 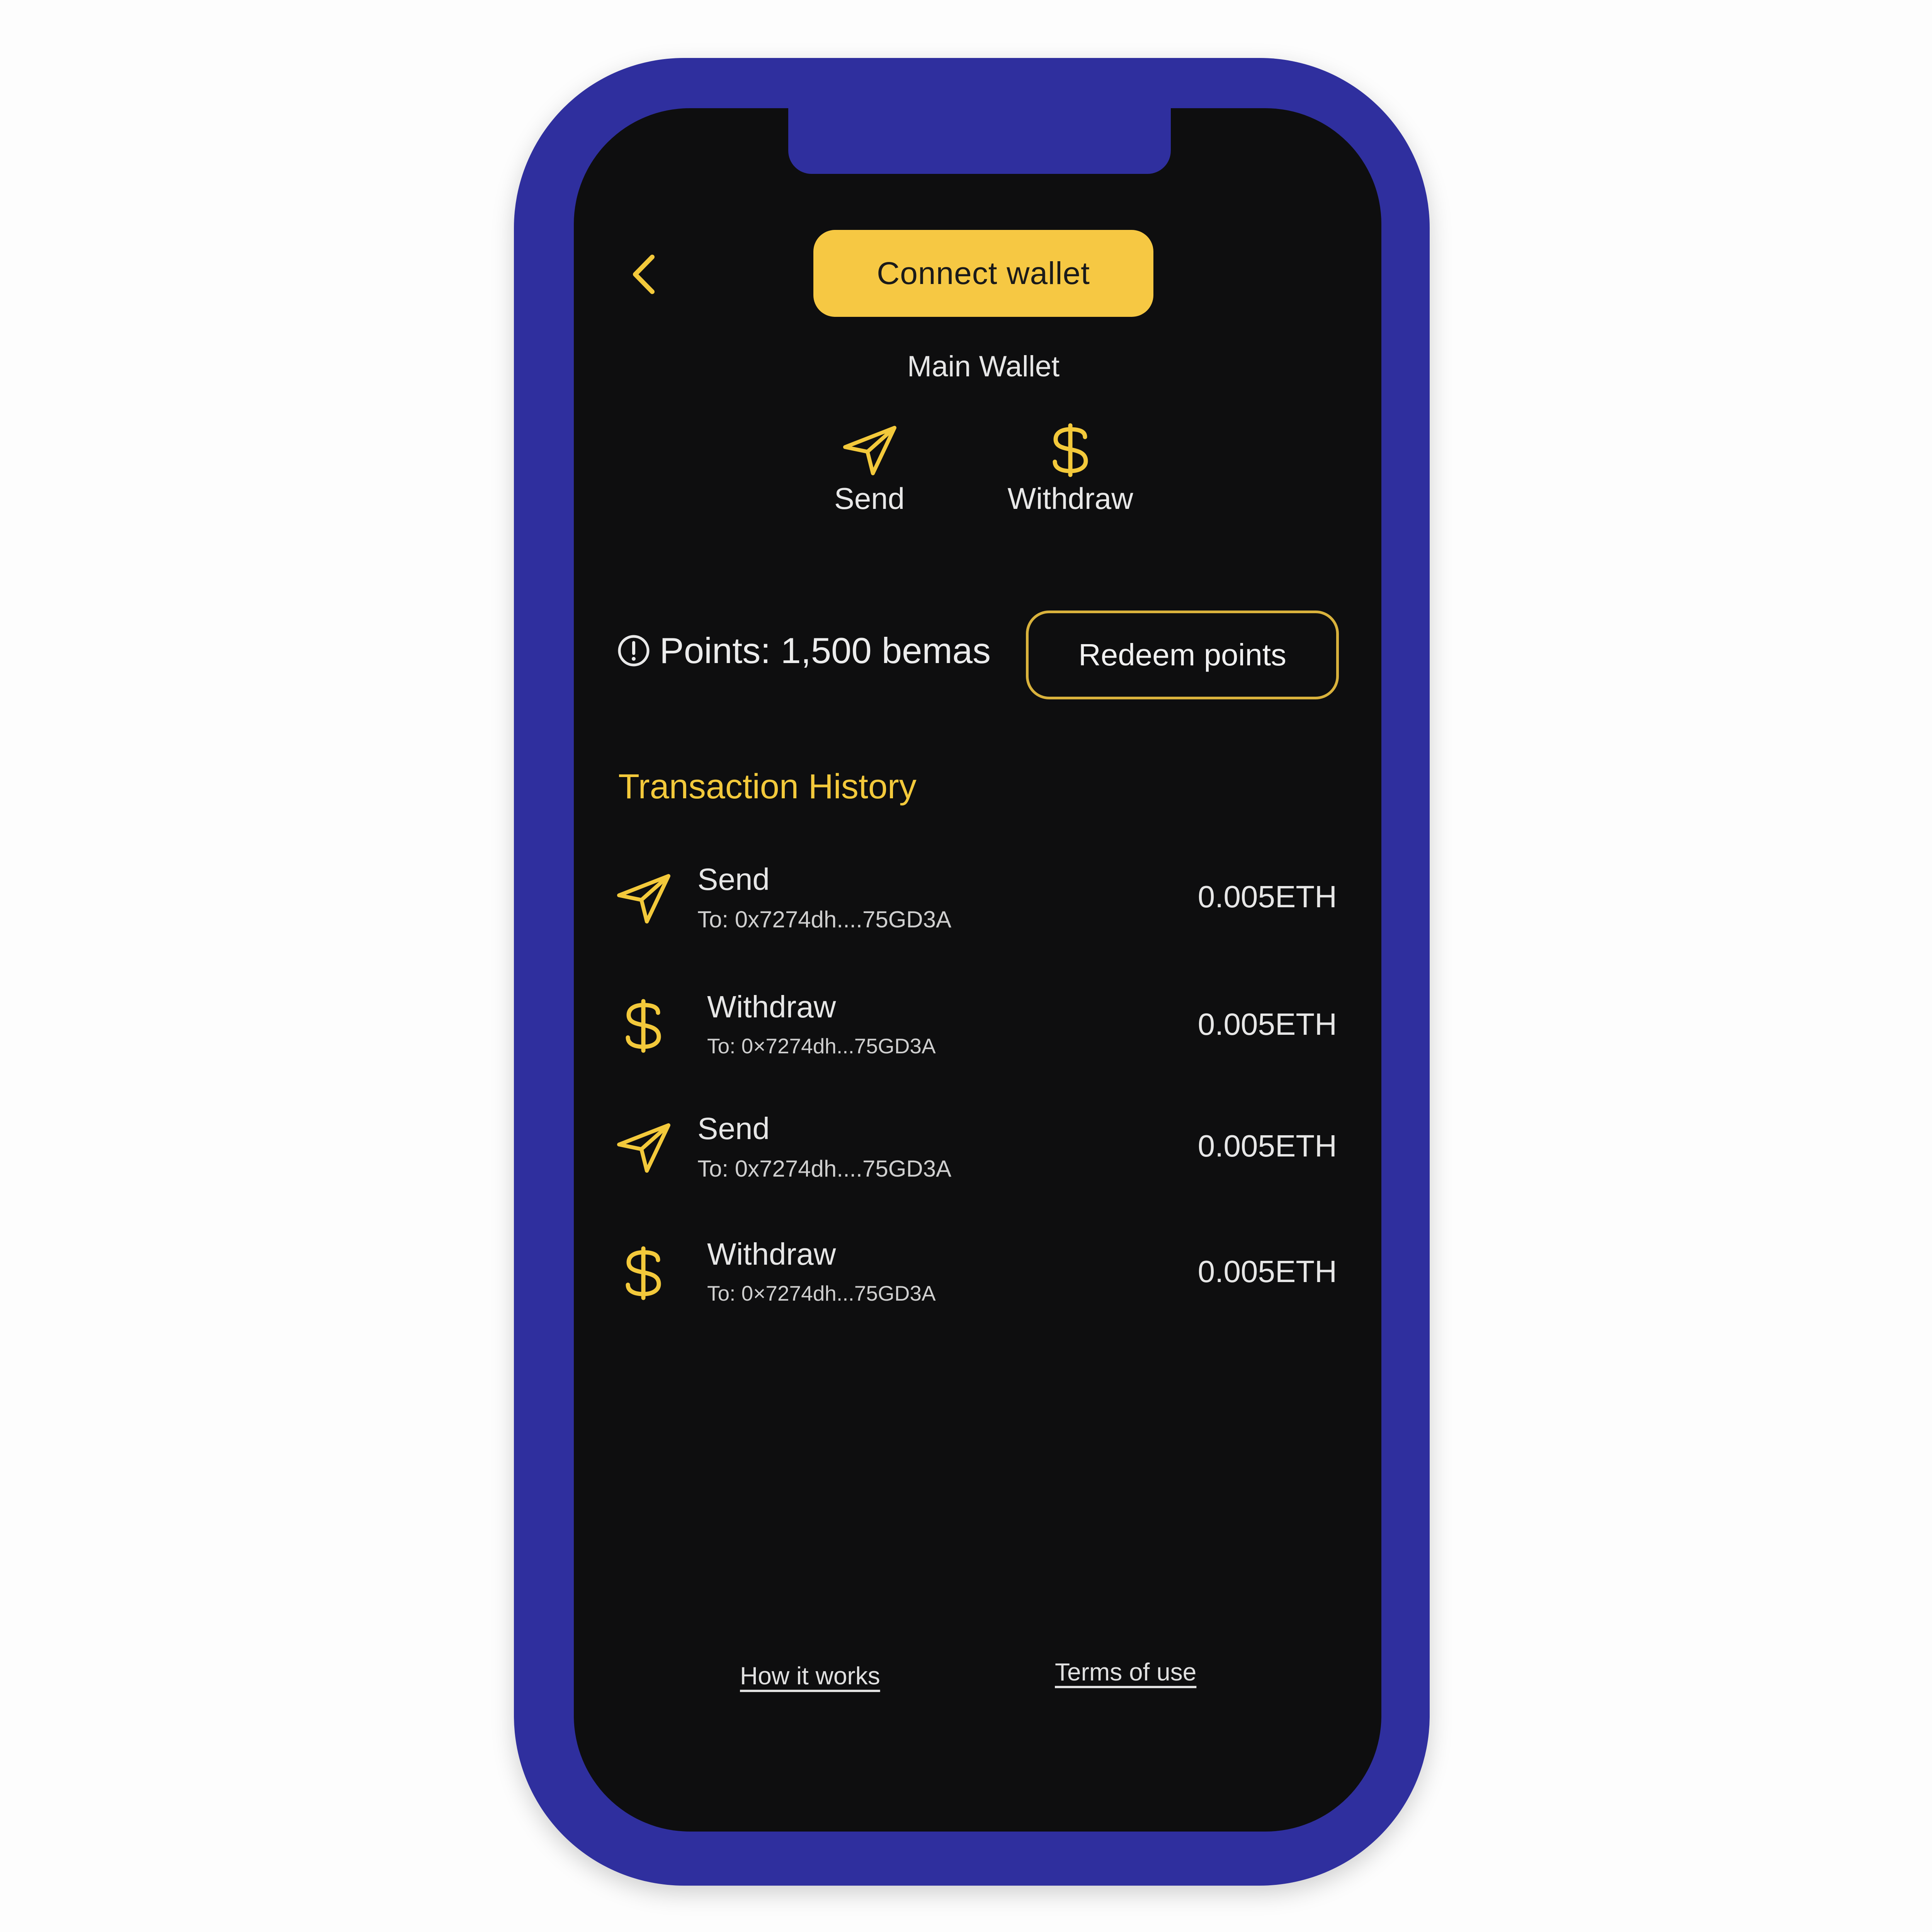 I want to click on withdraw-action-label: Withdraw, so click(x=1070, y=498).